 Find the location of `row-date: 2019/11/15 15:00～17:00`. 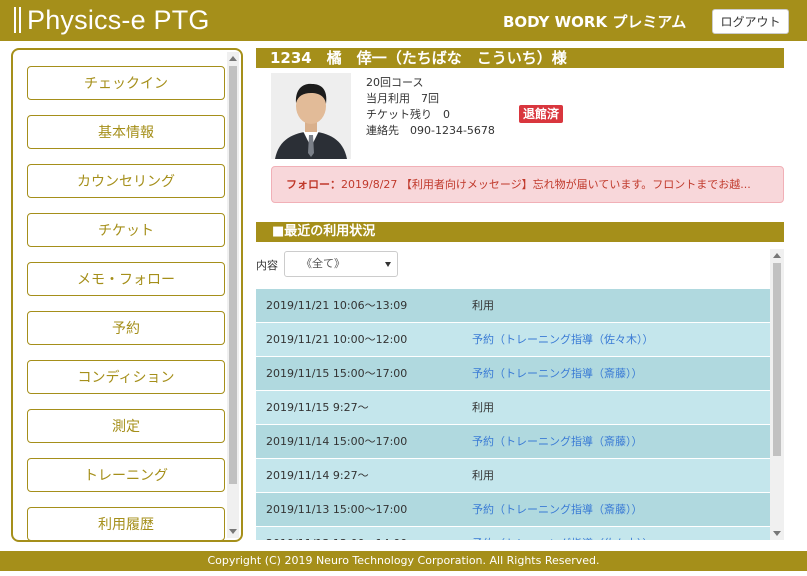

row-date: 2019/11/15 15:00～17:00 is located at coordinates (337, 373).